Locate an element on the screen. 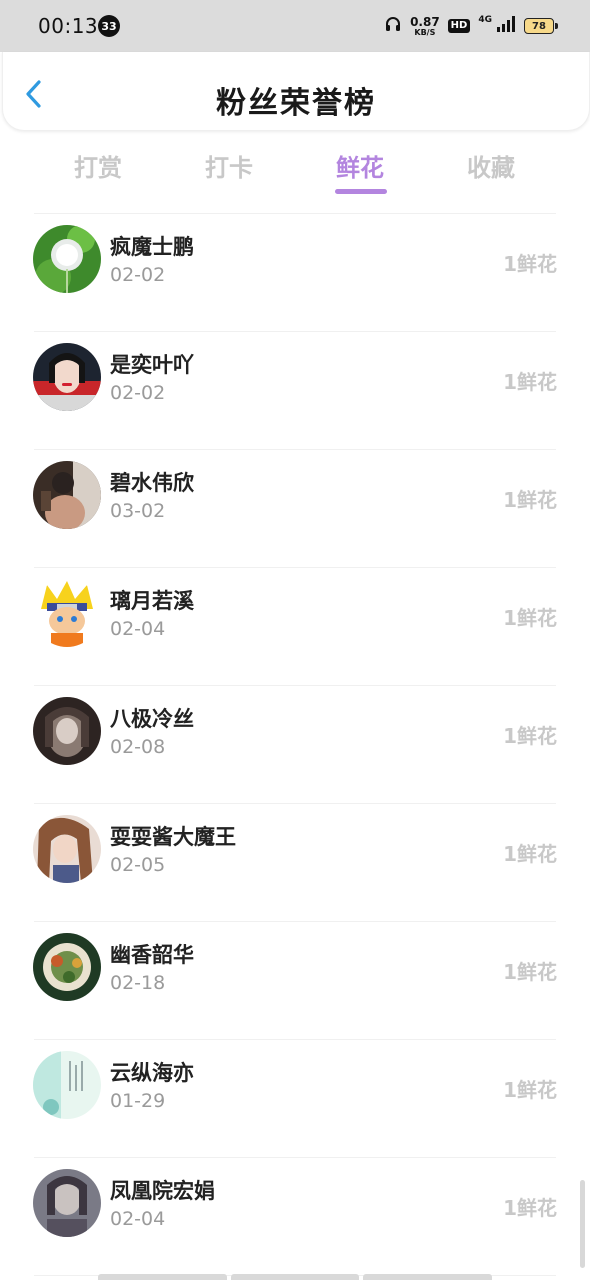 The image size is (590, 1280). fan-name: 幽香韶华 is located at coordinates (152, 955).